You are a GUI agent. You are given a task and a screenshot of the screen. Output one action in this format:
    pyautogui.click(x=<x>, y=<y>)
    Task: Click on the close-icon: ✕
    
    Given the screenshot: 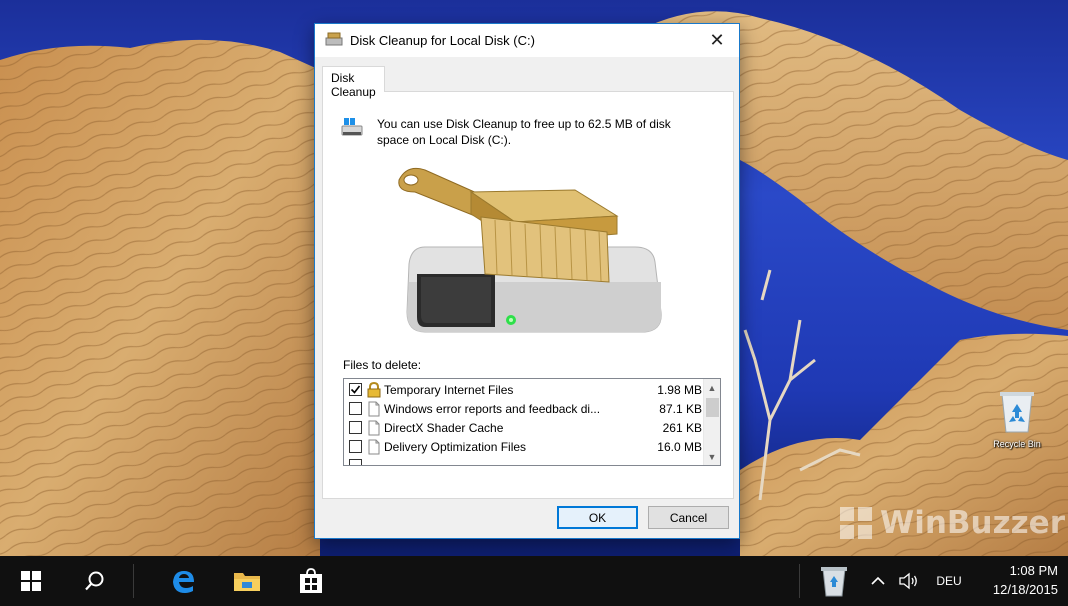 What is the action you would take?
    pyautogui.click(x=717, y=40)
    